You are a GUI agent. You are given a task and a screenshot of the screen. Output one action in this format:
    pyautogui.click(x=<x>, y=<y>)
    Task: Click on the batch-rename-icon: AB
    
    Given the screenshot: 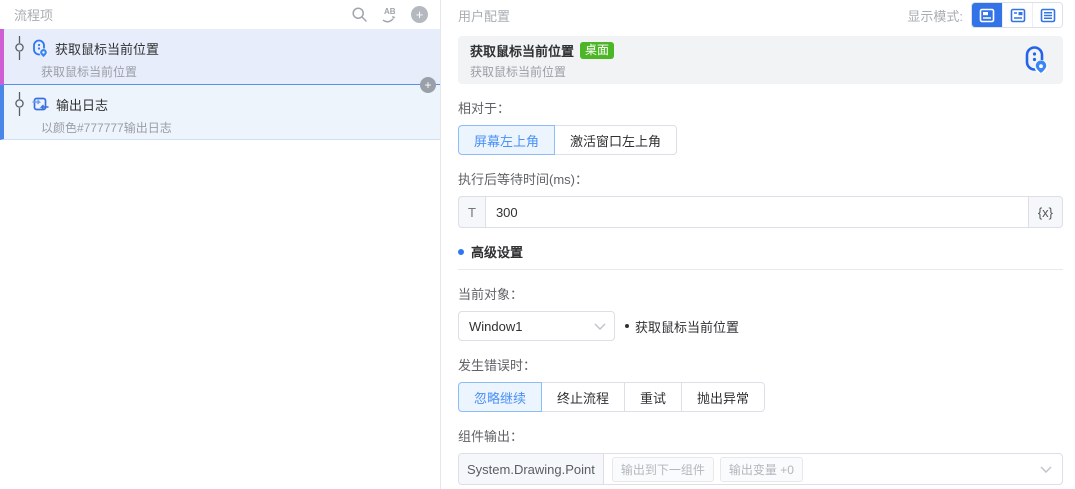 What is the action you would take?
    pyautogui.click(x=389, y=15)
    